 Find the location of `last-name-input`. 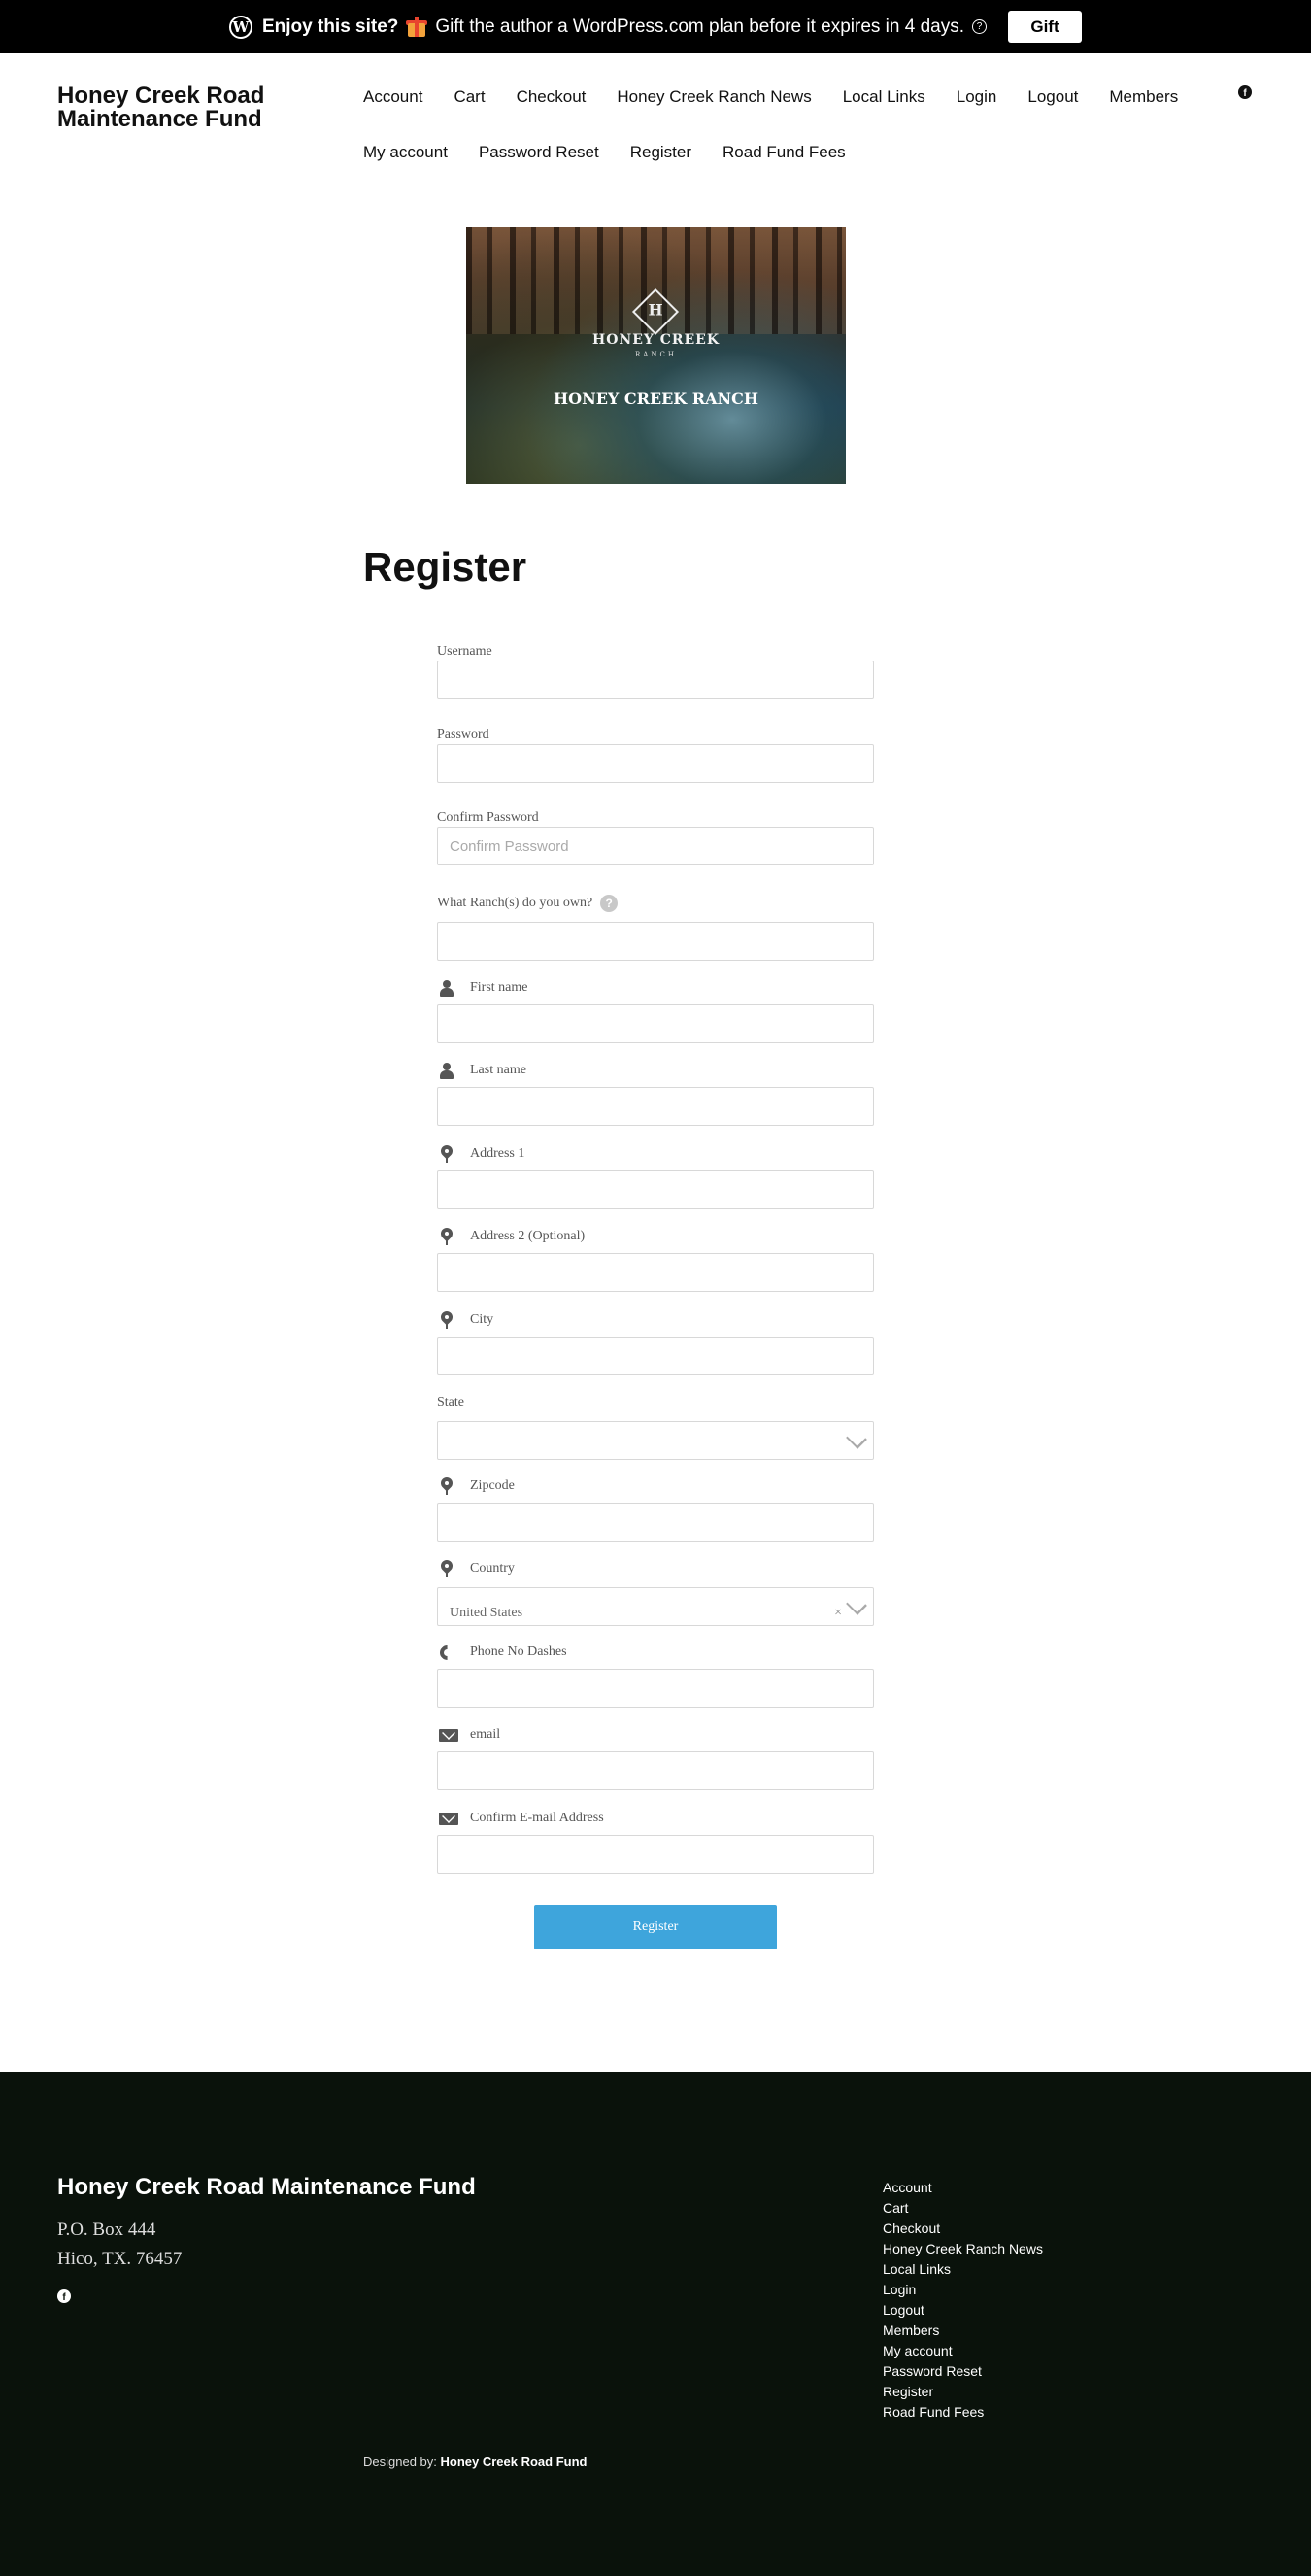

last-name-input is located at coordinates (655, 1106).